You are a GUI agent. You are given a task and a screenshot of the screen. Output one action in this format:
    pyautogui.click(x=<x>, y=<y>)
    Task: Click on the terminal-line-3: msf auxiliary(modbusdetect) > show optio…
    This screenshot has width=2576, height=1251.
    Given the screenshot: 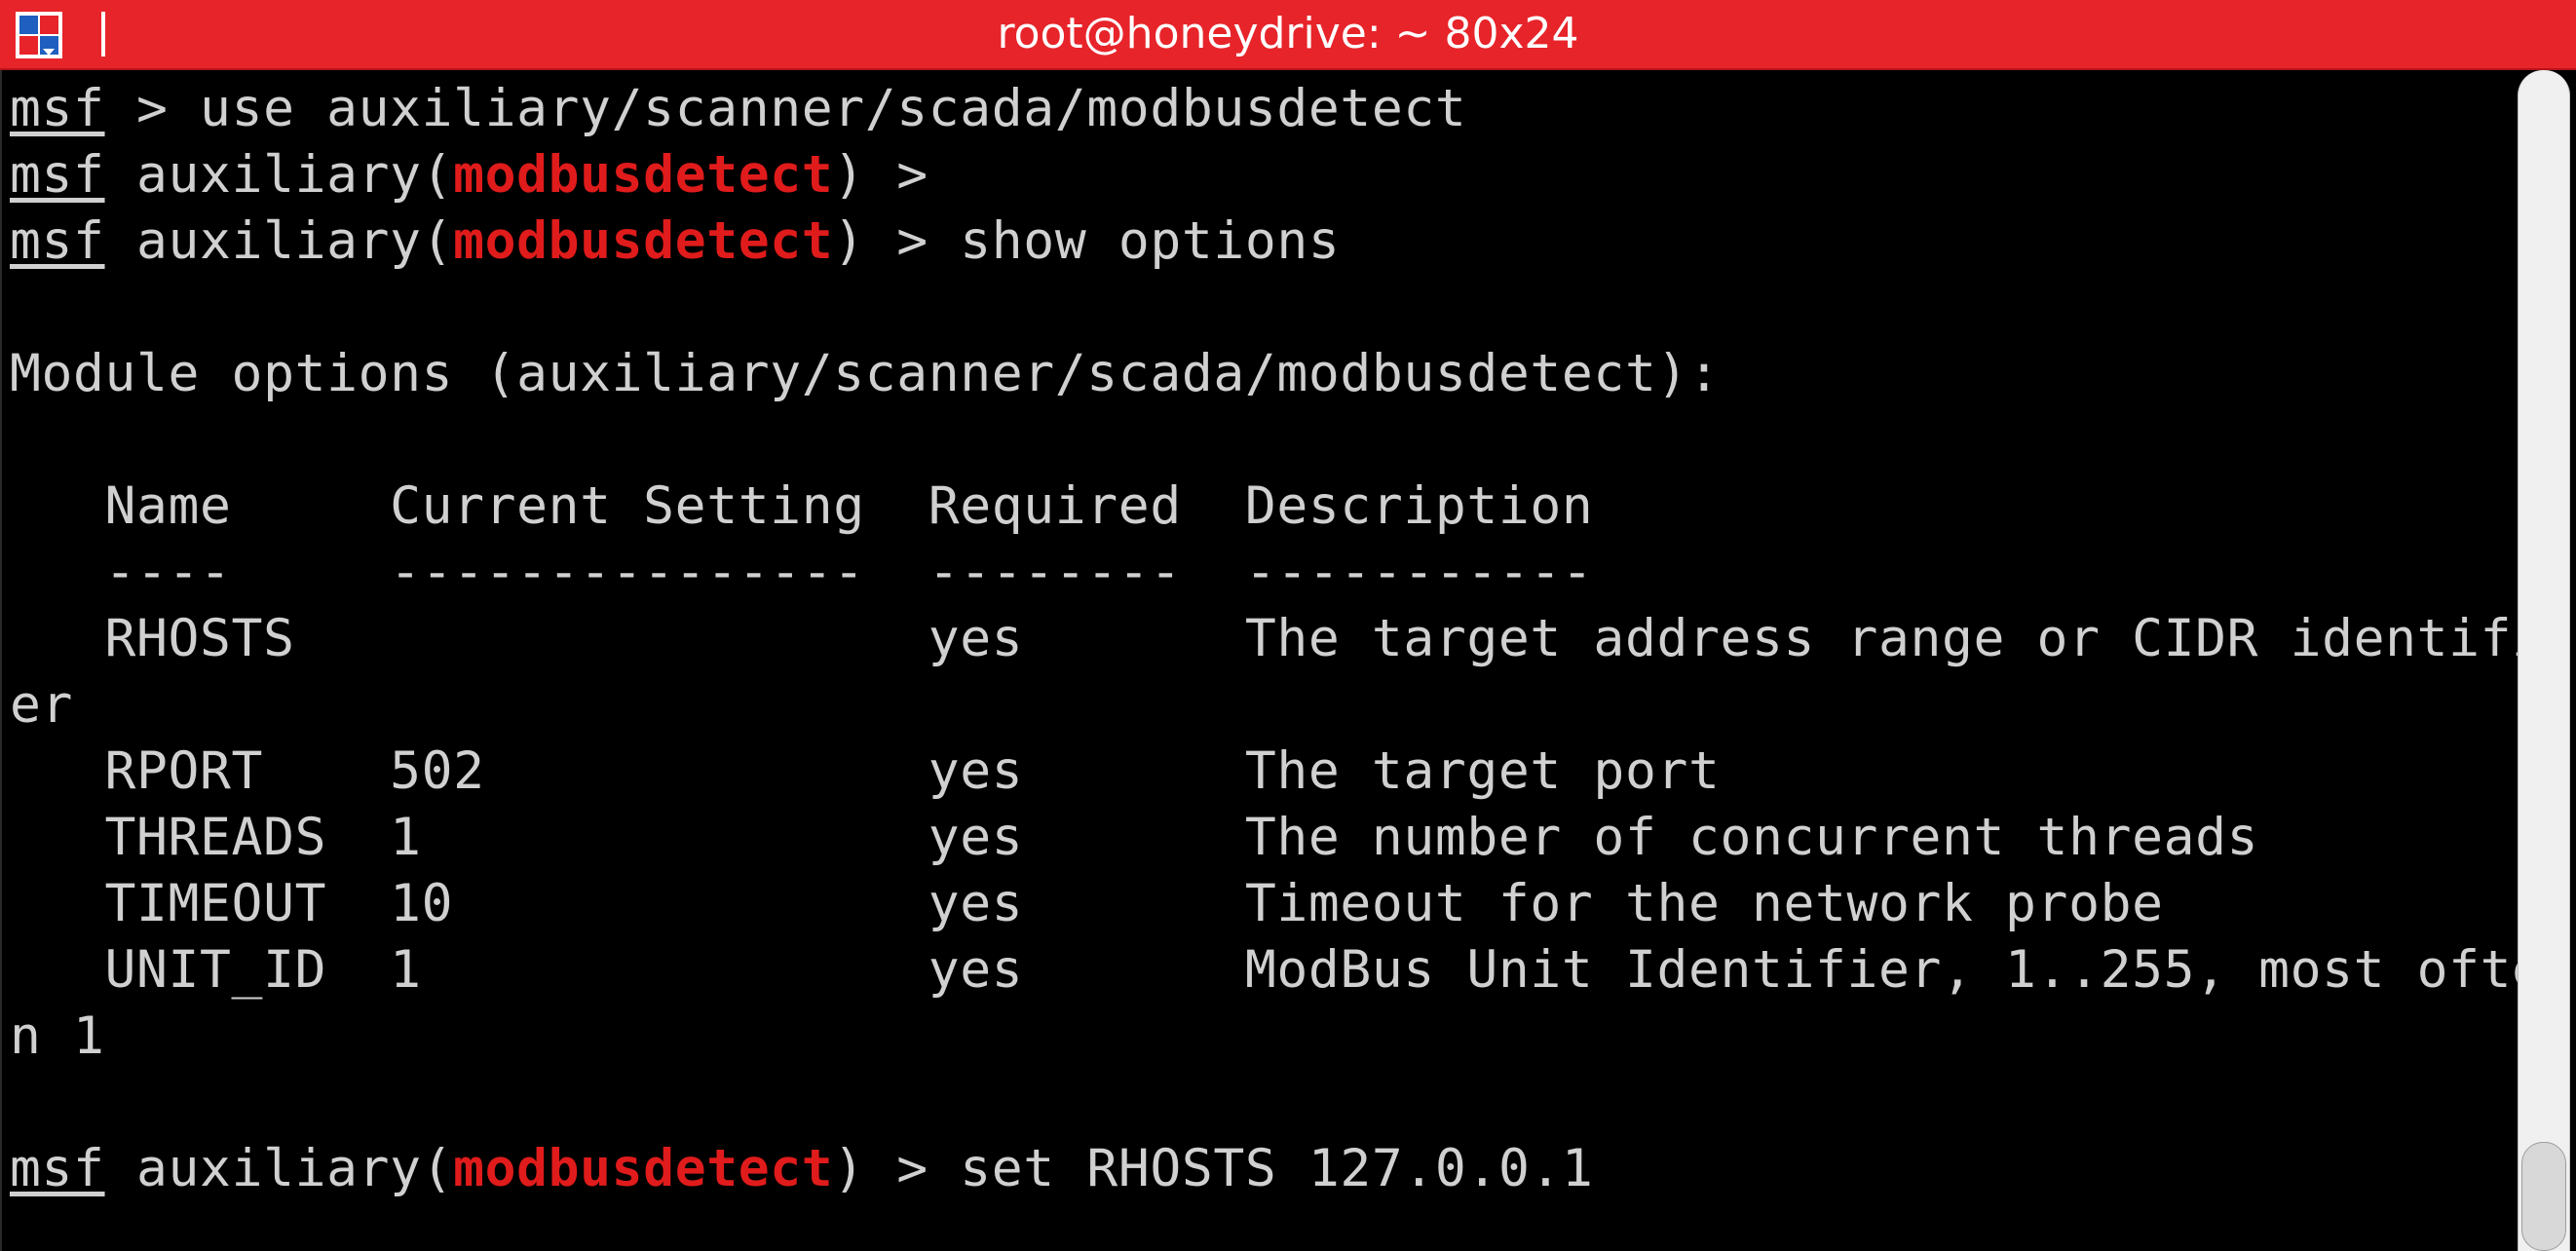 What is the action you would take?
    pyautogui.click(x=675, y=241)
    